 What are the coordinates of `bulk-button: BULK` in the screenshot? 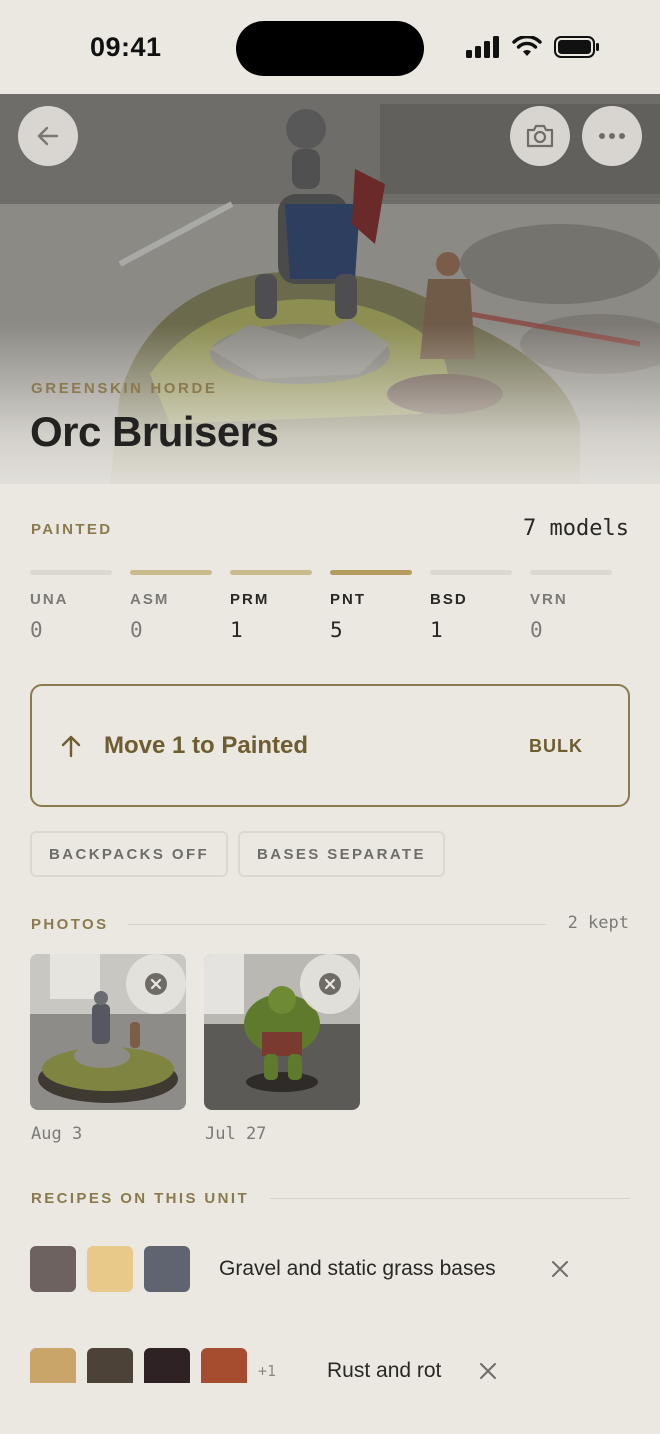 It's located at (556, 746).